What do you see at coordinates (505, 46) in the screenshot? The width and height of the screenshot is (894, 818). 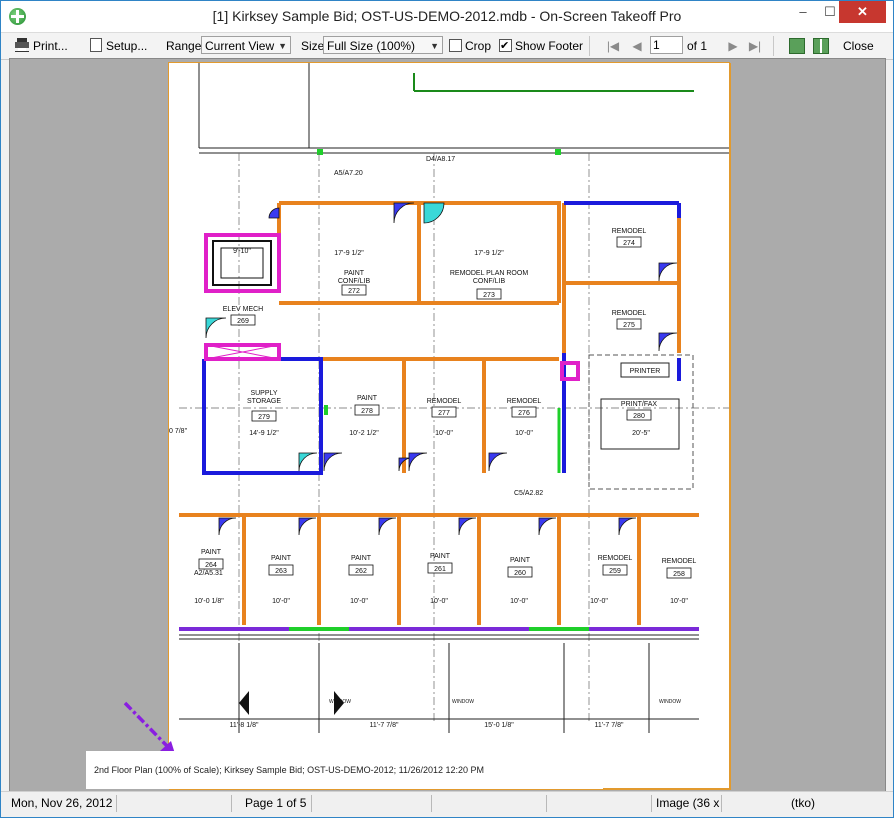 I see `show-footer-check-box-icon` at bounding box center [505, 46].